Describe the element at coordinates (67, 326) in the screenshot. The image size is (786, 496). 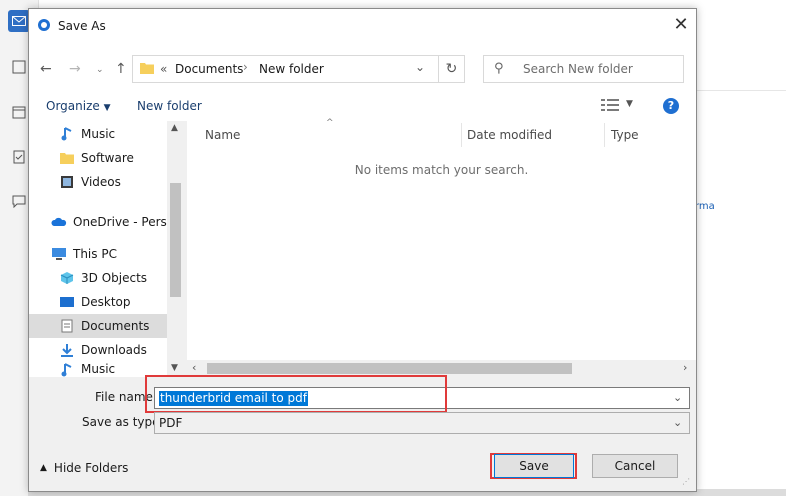
I see `document-icon` at that location.